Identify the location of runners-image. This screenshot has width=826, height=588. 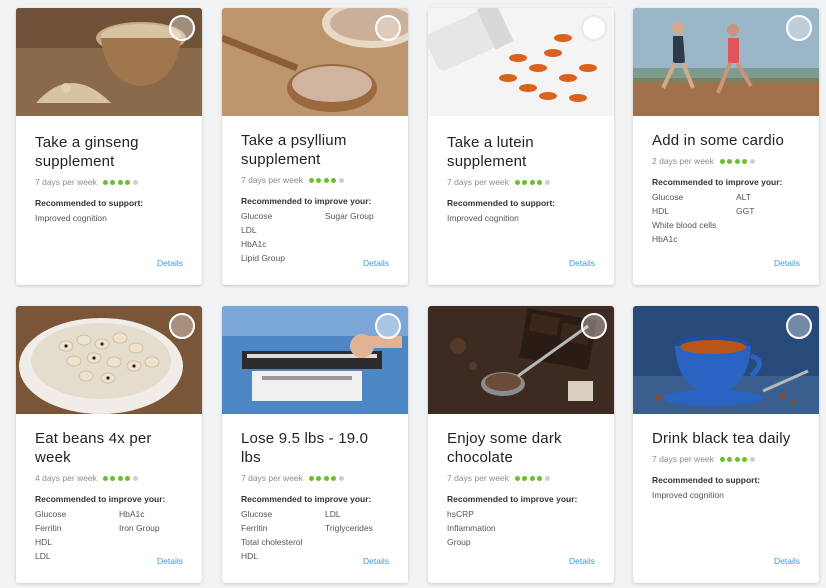
(726, 62).